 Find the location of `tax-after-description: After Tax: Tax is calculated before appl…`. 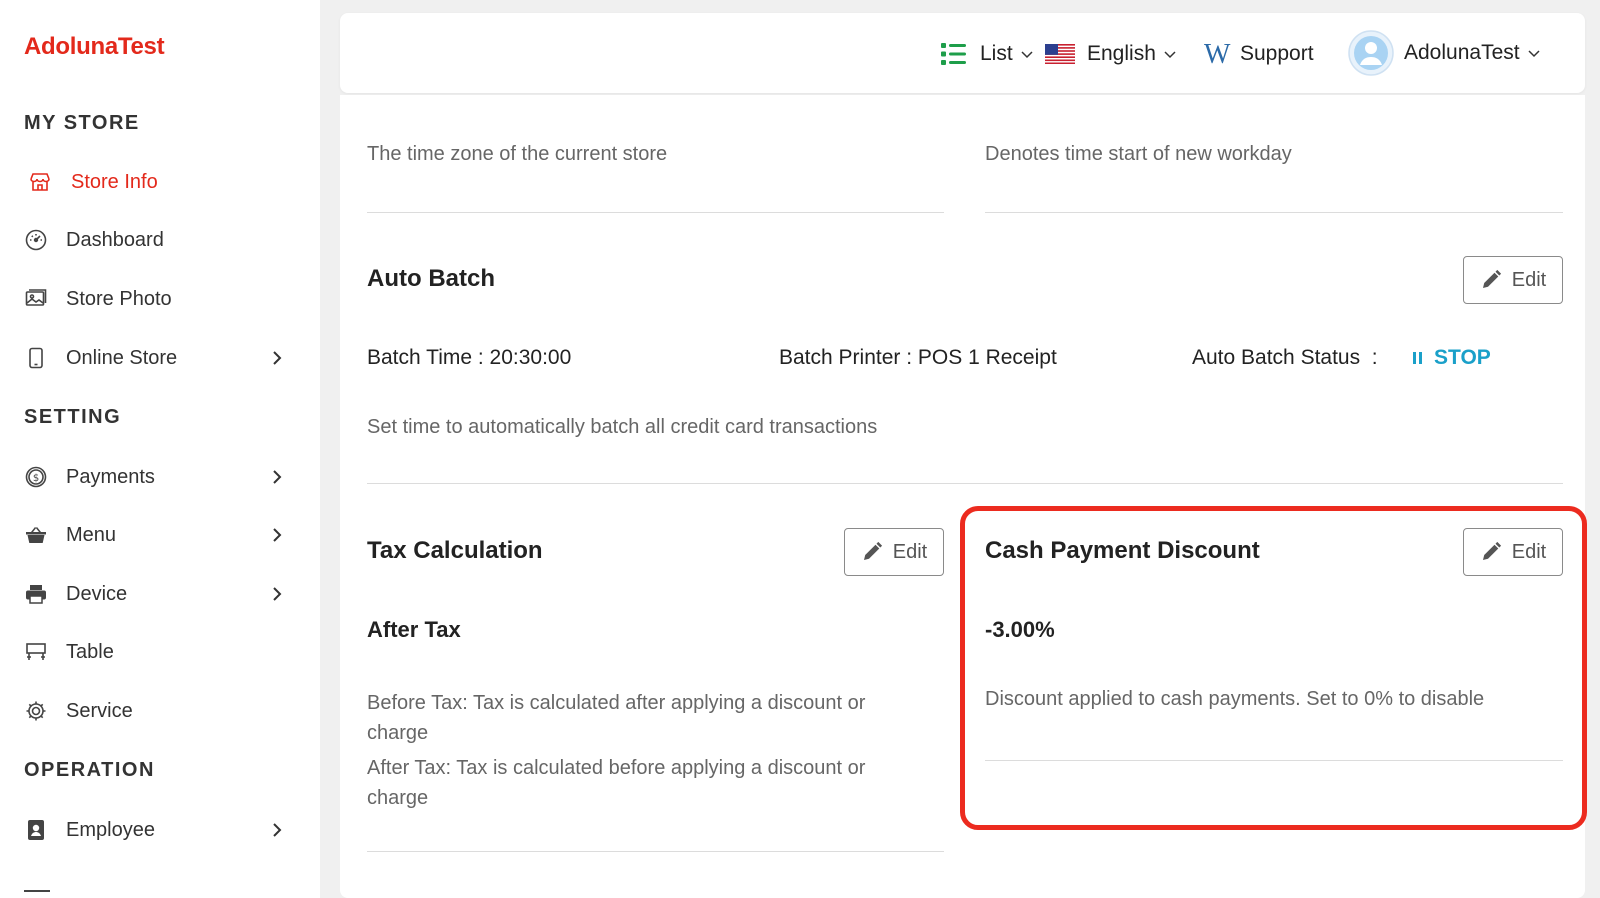

tax-after-description: After Tax: Tax is calculated before appl… is located at coordinates (616, 783).